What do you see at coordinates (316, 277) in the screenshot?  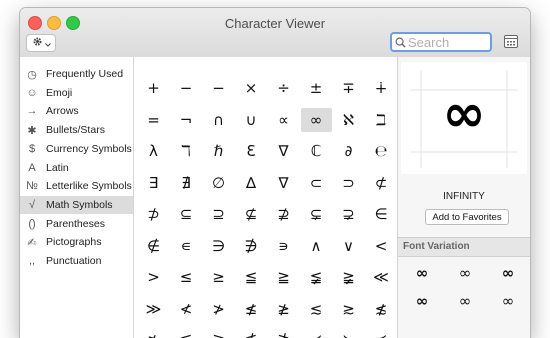 I see `character-cell: ≨` at bounding box center [316, 277].